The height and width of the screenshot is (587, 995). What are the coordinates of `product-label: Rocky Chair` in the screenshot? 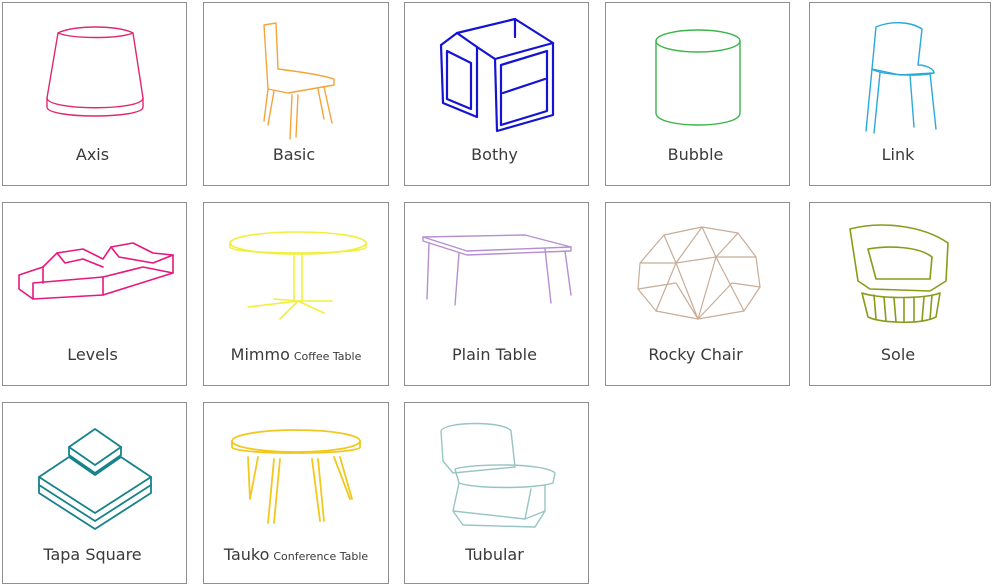 It's located at (695, 354).